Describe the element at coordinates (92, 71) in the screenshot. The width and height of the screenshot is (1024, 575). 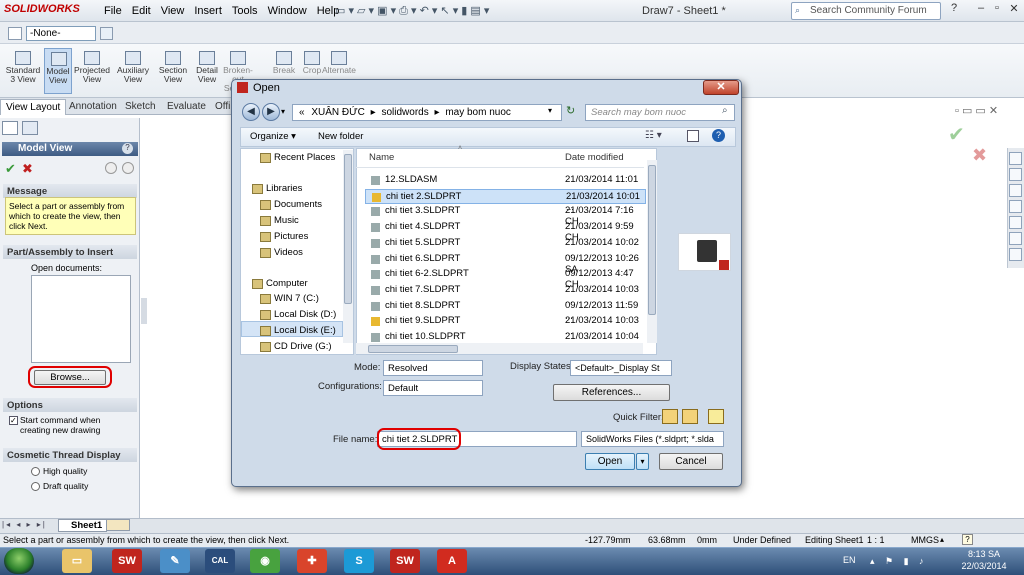
I see `ribbon-projected-view: Projected View` at that location.